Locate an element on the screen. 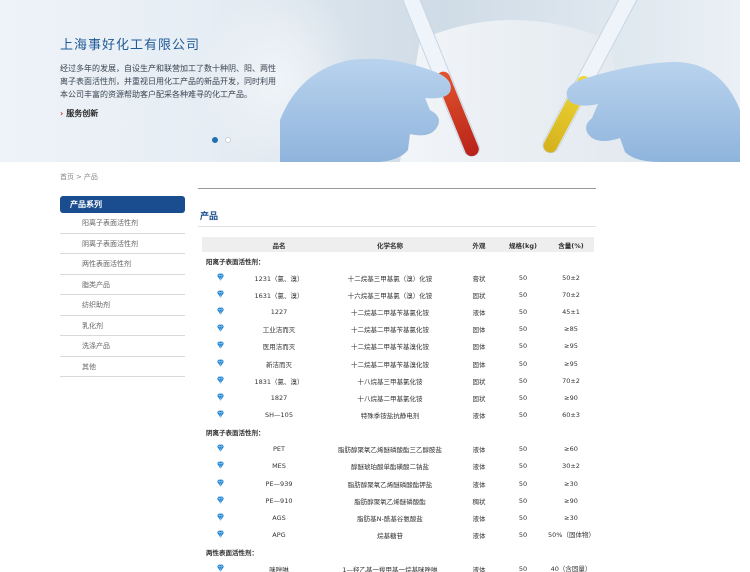 This screenshot has height=572, width=750. chemical-name: 脂肪醇聚氧乙烯醚磷酸酯钾盐 is located at coordinates (390, 484).